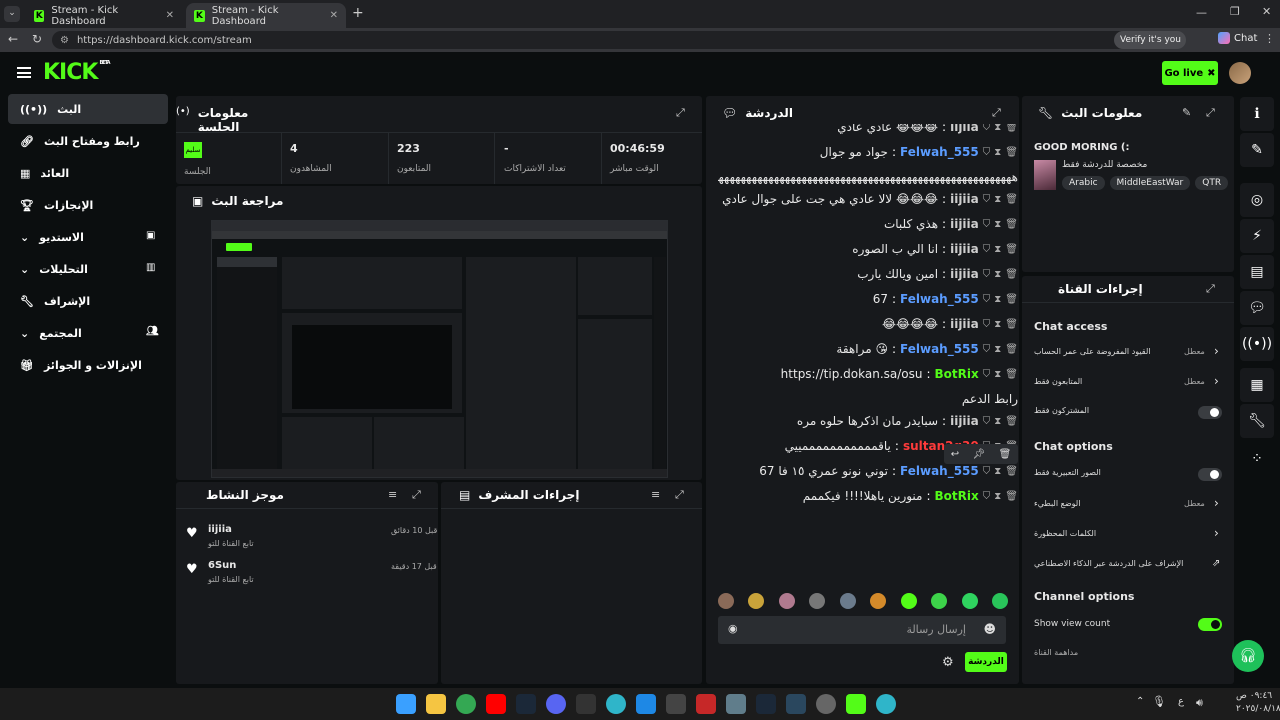  I want to click on discord-icon, so click(556, 704).